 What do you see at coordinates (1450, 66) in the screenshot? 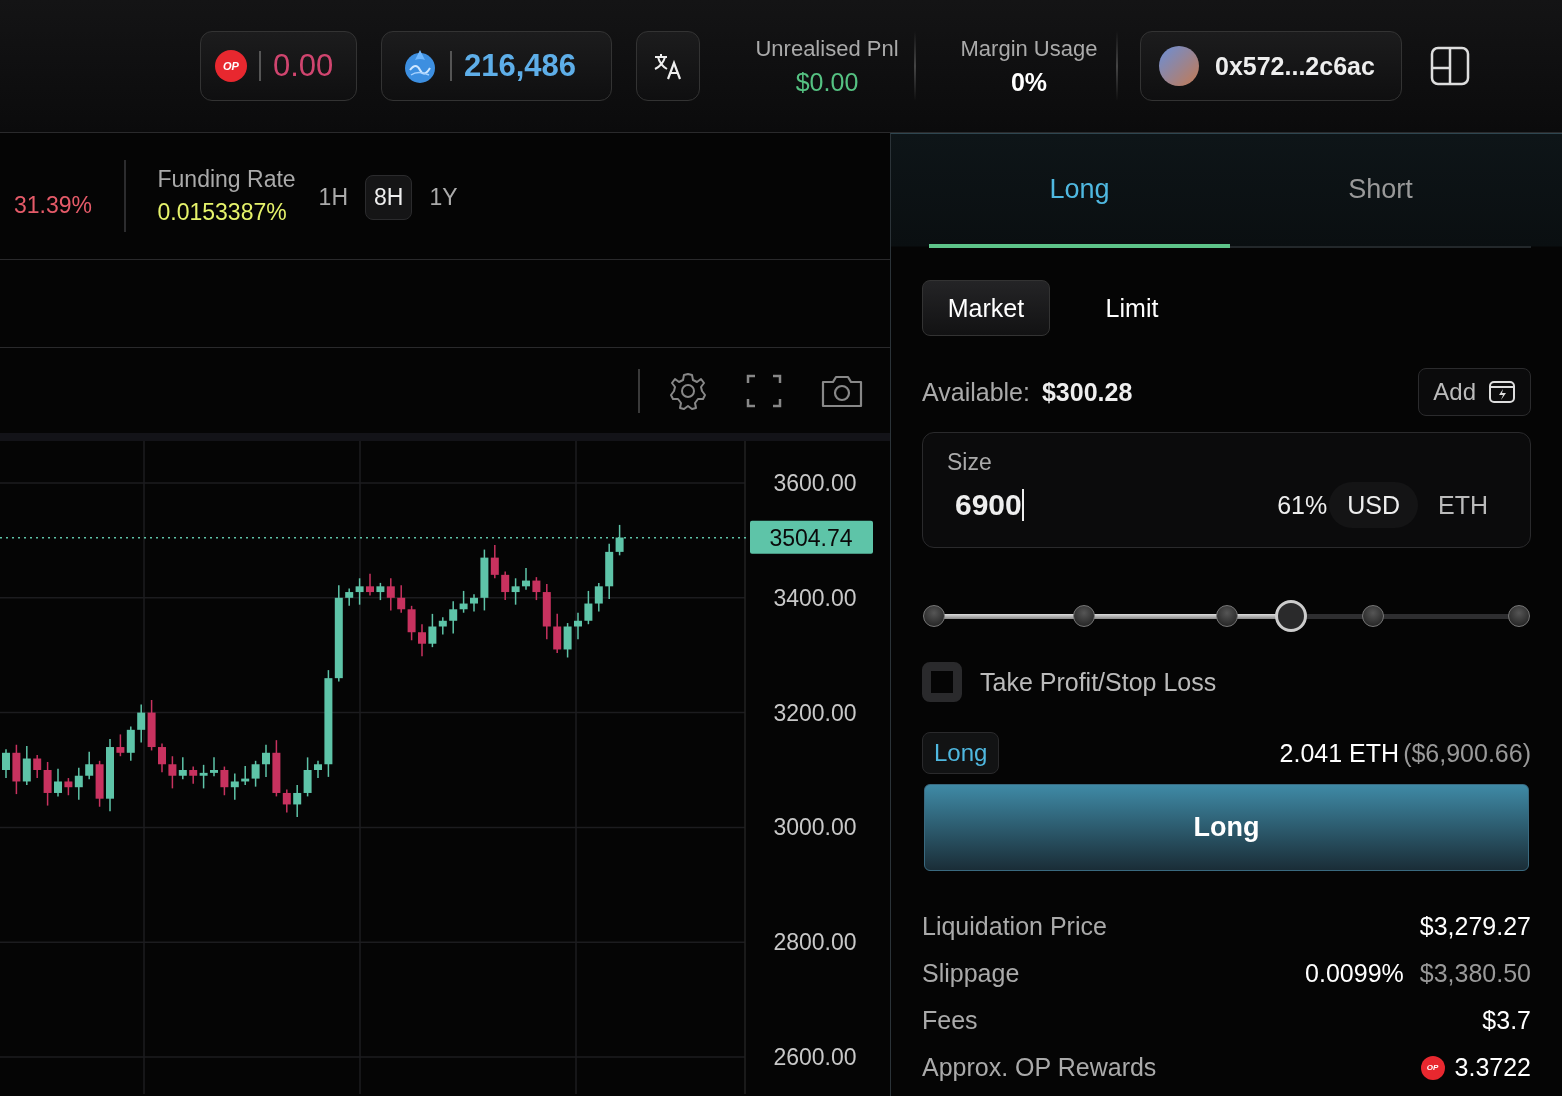
I see `layout-icon` at bounding box center [1450, 66].